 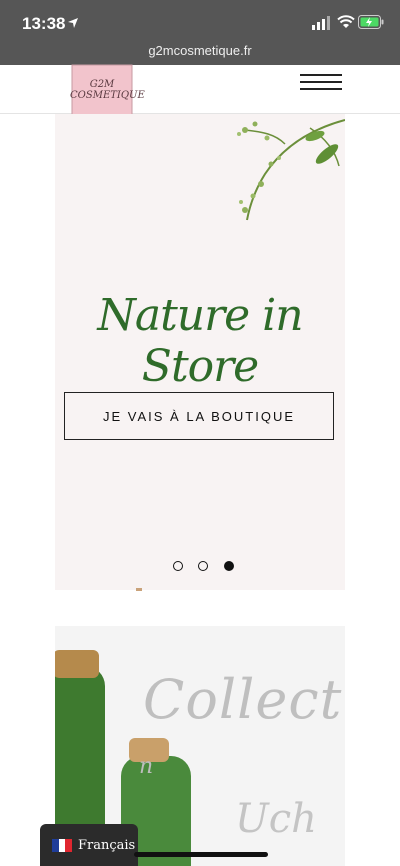 What do you see at coordinates (276, 819) in the screenshot?
I see `collection-title-line3: Uch` at bounding box center [276, 819].